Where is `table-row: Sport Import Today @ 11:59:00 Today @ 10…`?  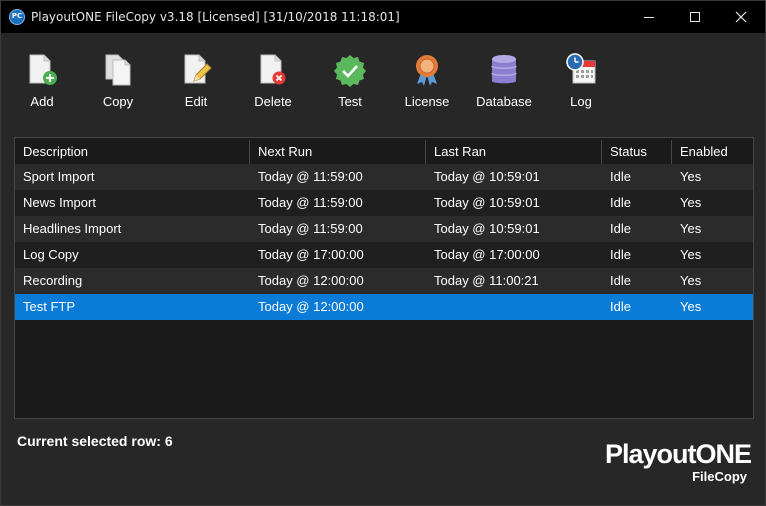
table-row: Sport Import Today @ 11:59:00 Today @ 10… is located at coordinates (384, 177).